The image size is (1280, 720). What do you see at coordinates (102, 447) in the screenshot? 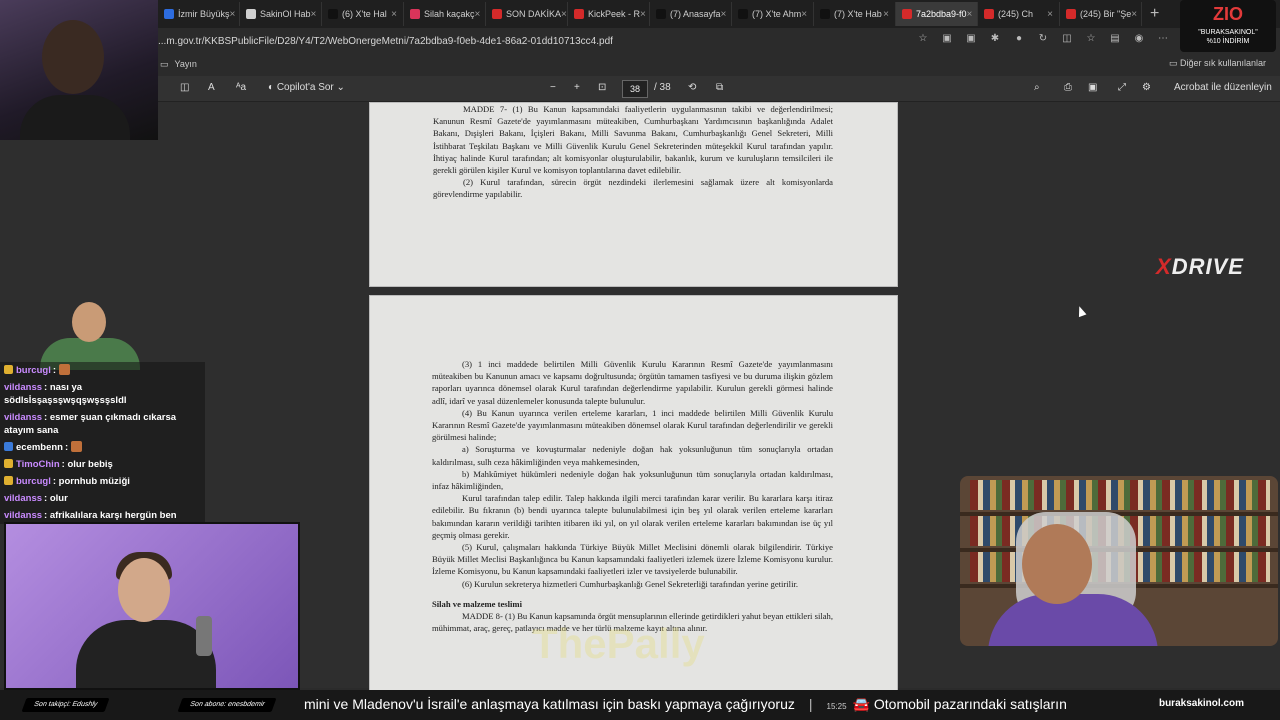
I see `chat-message: ecembenn:` at bounding box center [102, 447].